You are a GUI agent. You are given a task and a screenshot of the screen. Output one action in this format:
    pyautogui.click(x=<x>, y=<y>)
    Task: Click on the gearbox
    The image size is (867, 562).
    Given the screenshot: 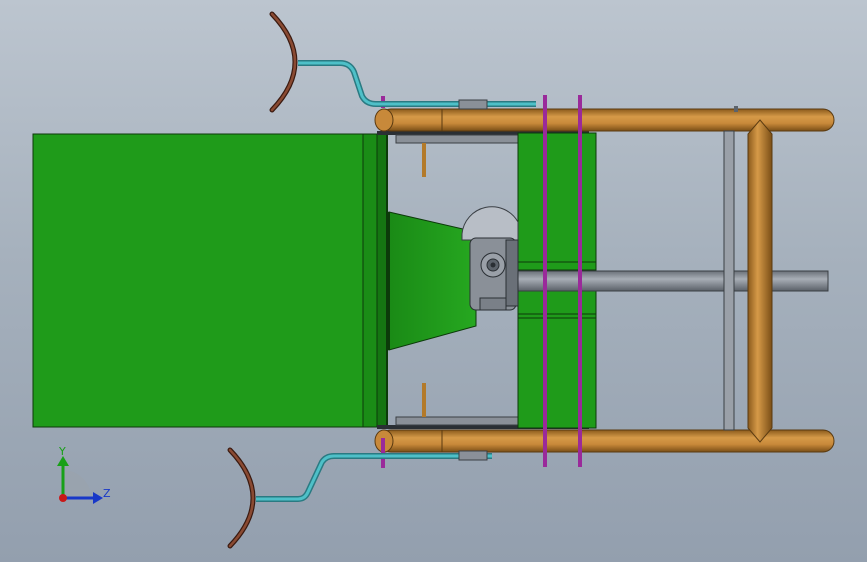 What is the action you would take?
    pyautogui.click(x=490, y=258)
    